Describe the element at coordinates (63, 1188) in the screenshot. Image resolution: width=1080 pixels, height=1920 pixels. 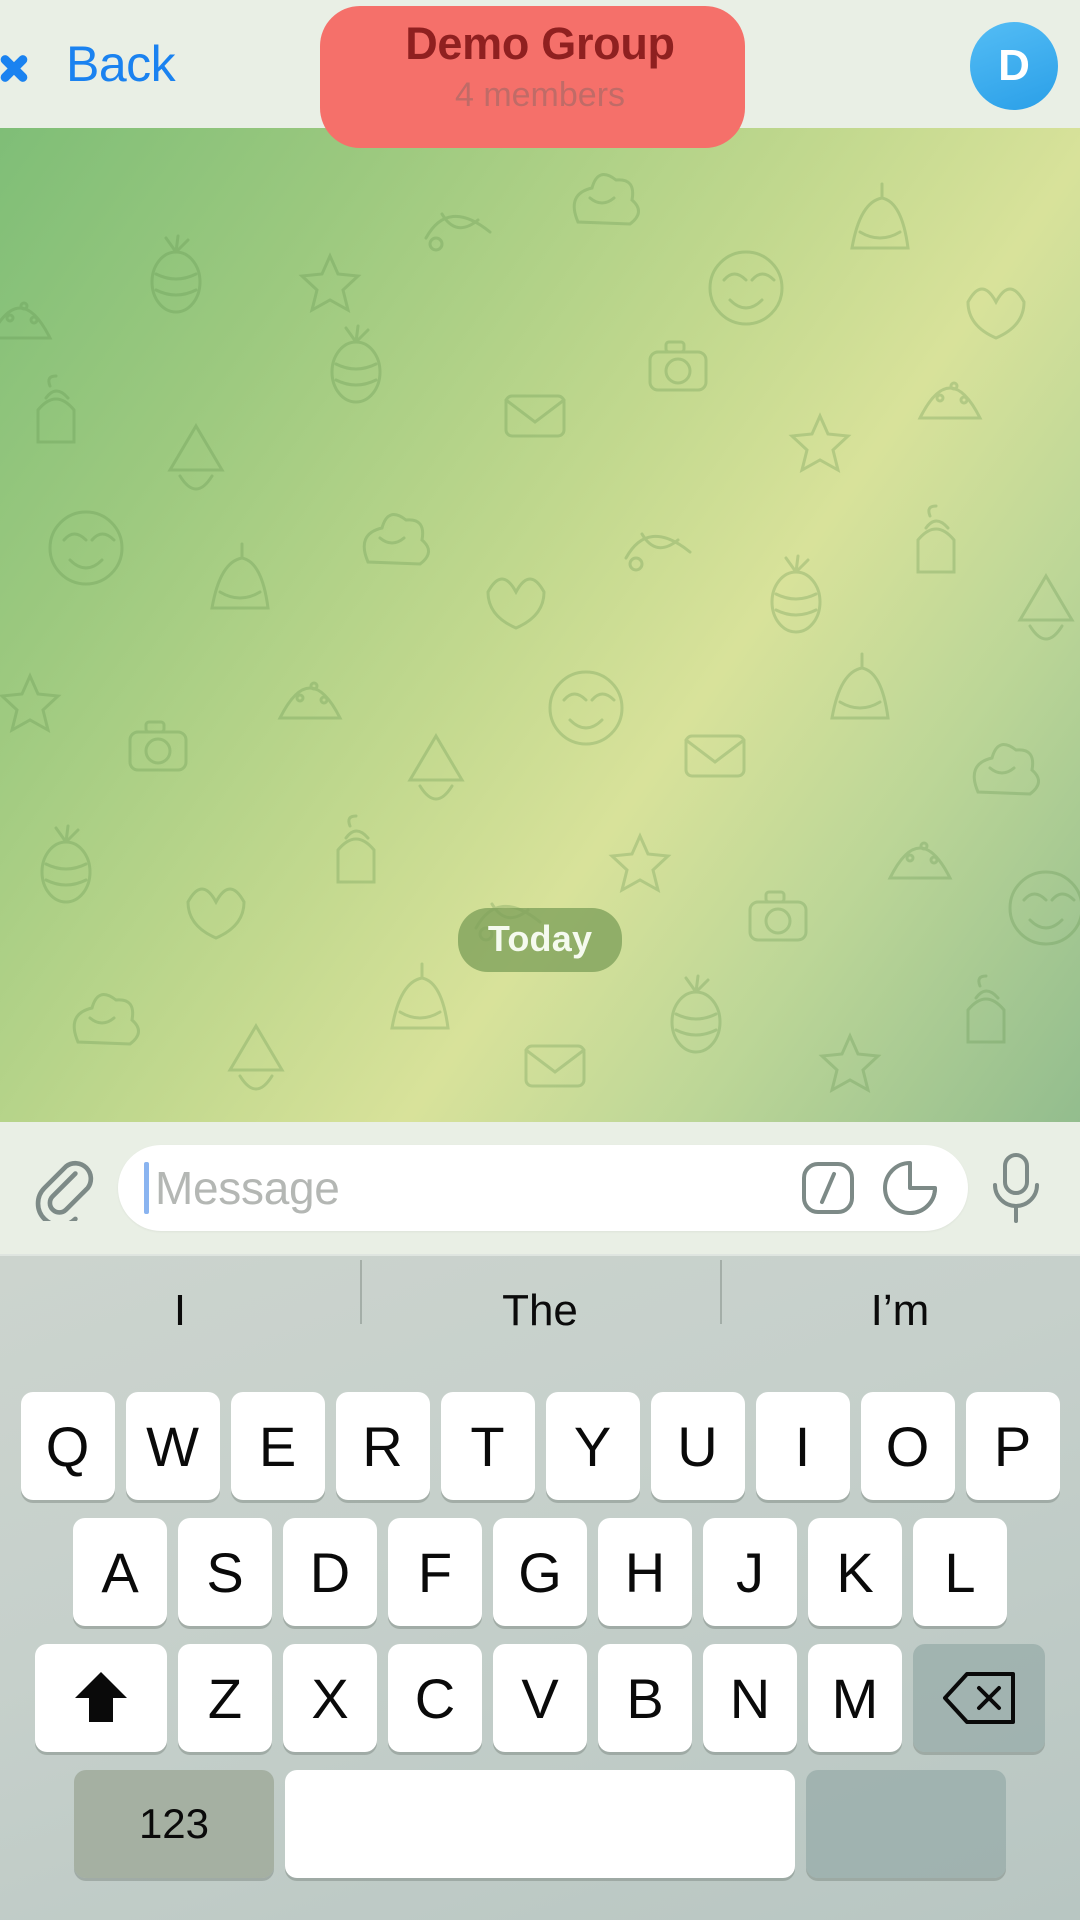
I see `paperclip-icon` at that location.